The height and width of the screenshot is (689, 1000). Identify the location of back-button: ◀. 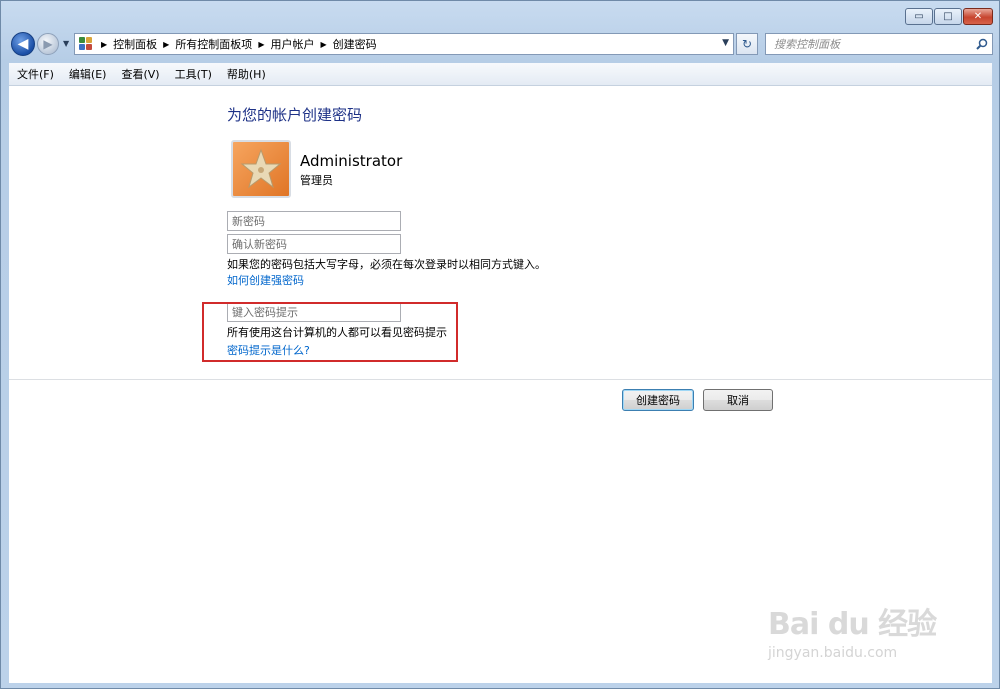
(23, 44).